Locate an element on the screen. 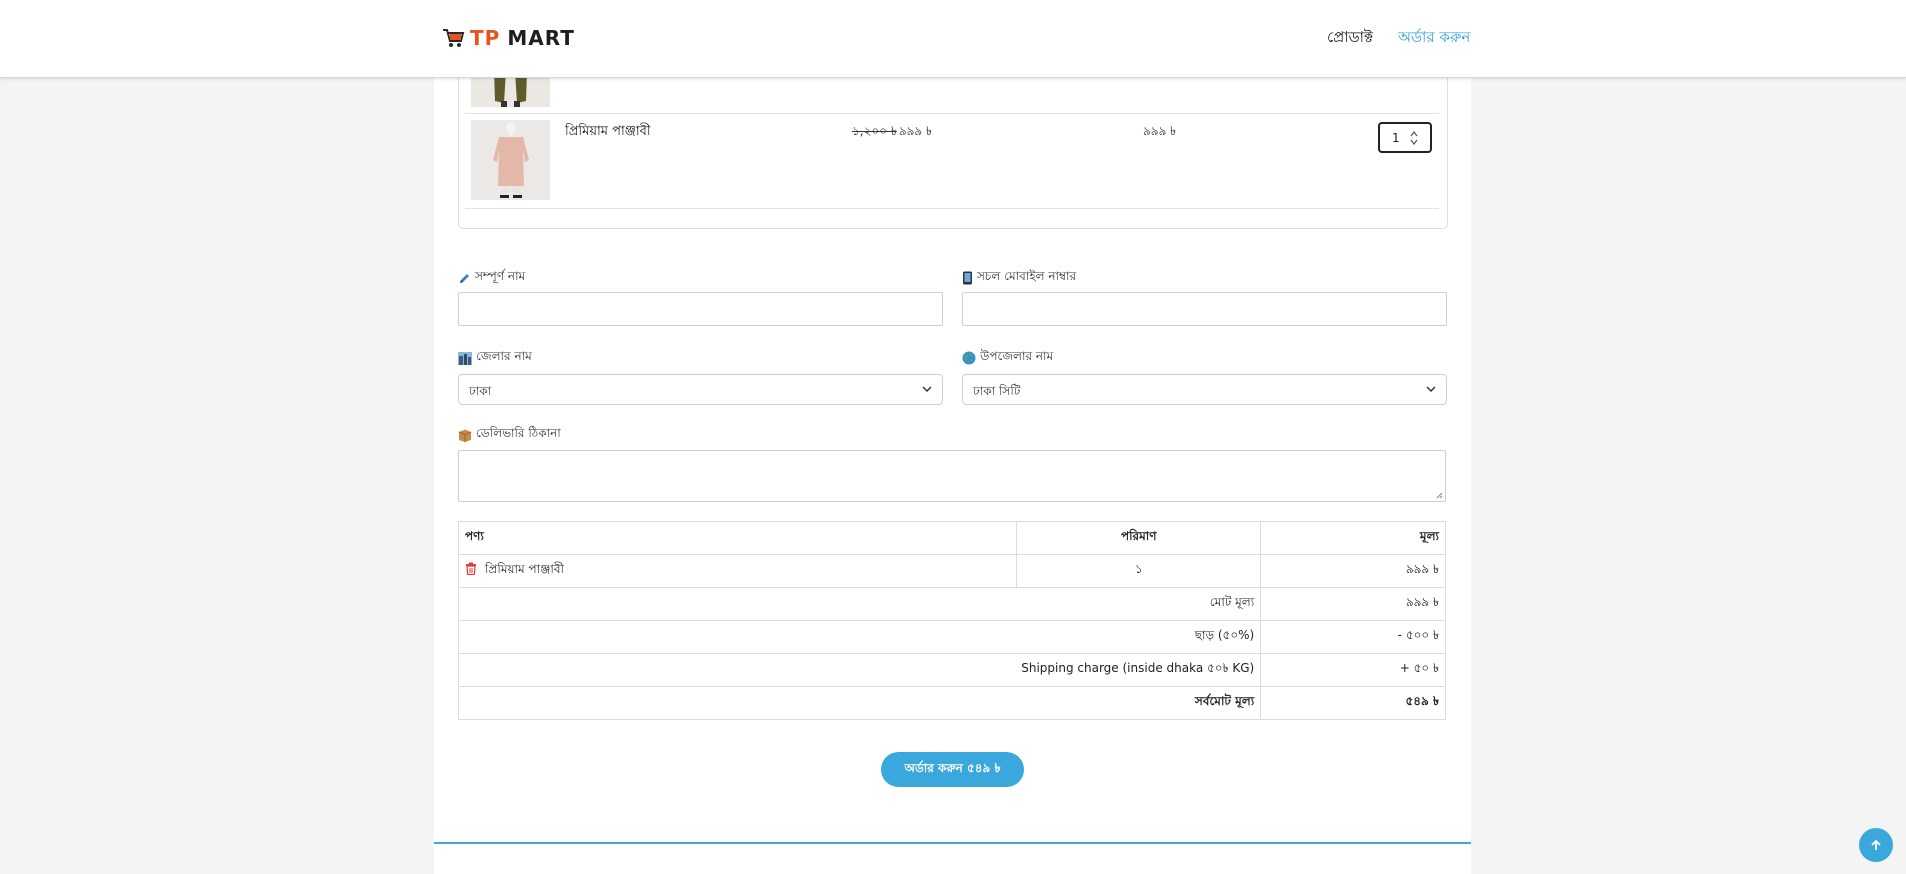  upazila-label: উপজেলার নাম is located at coordinates (1007, 358).